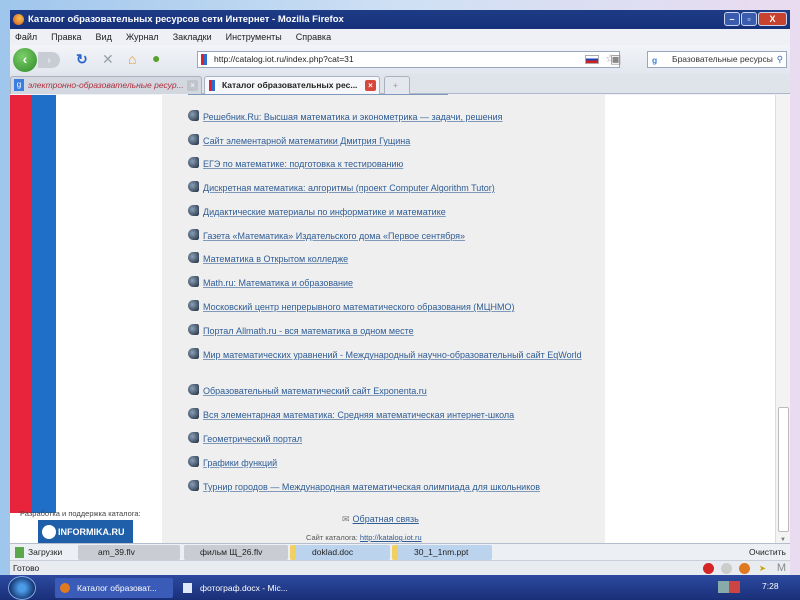  I want to click on partial-link, so click(318, 91).